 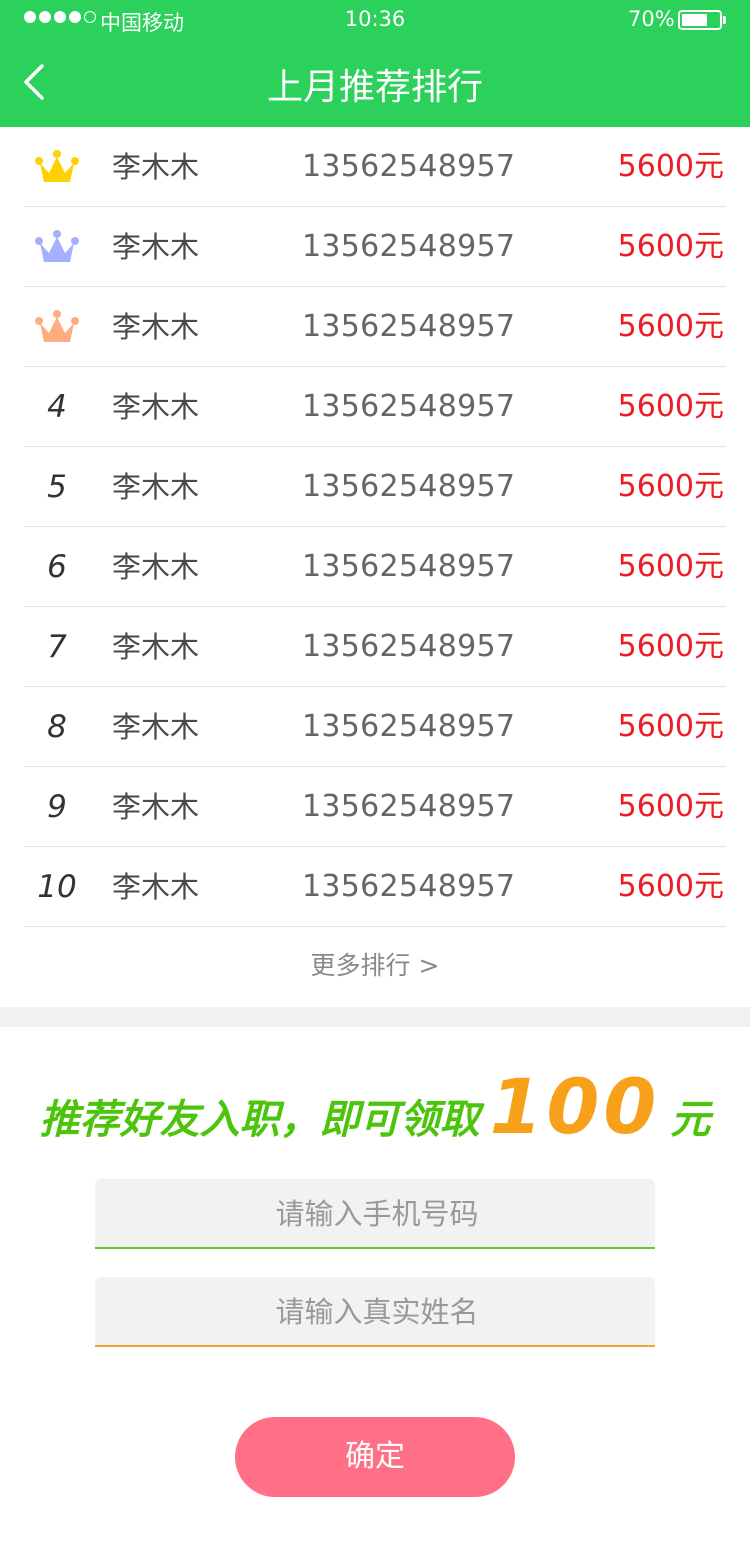 I want to click on rank-number: 10, so click(x=57, y=887).